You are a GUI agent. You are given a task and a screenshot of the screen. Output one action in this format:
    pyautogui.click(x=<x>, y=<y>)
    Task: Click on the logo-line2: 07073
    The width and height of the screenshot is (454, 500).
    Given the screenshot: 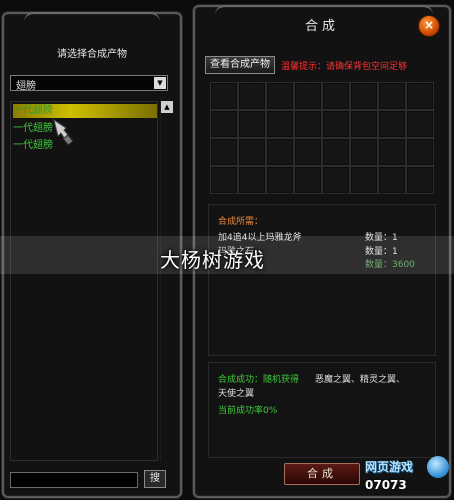 What is the action you would take?
    pyautogui.click(x=386, y=485)
    